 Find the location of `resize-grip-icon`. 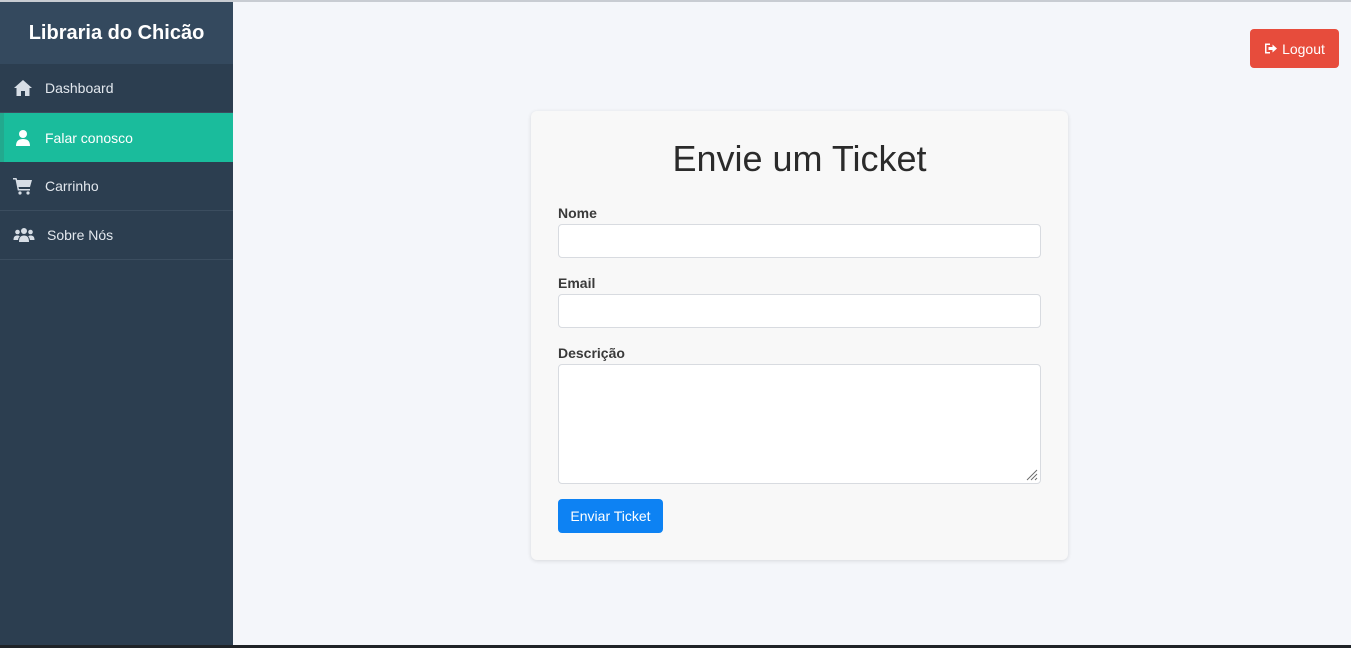

resize-grip-icon is located at coordinates (1031, 474).